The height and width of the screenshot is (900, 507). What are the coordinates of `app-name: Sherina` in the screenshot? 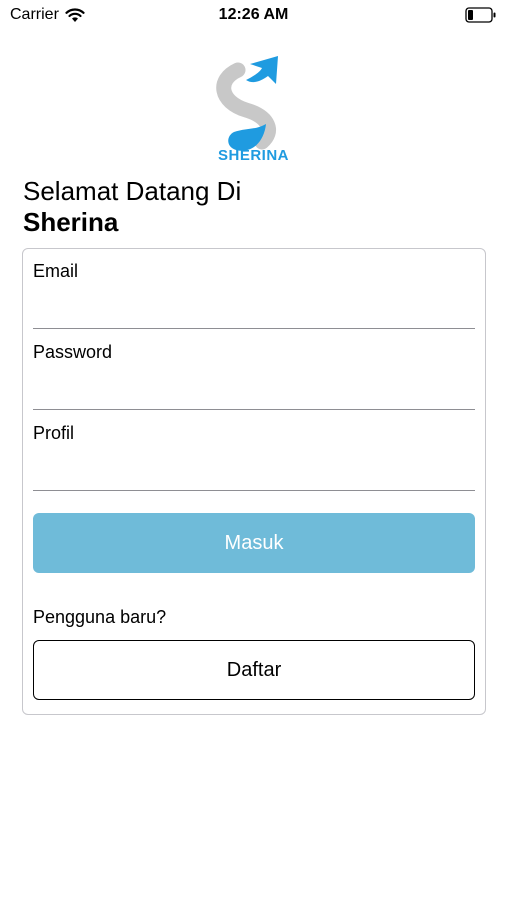 It's located at (71, 222).